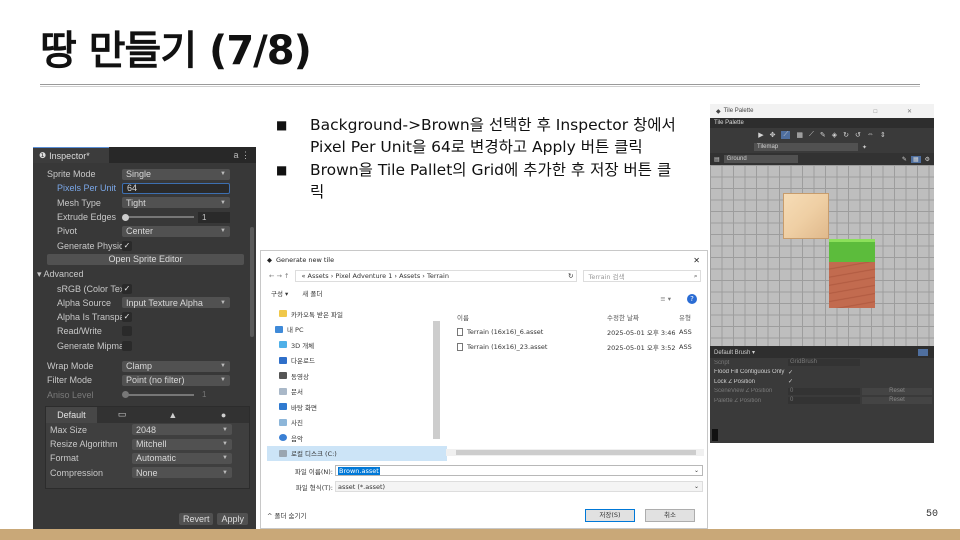 The height and width of the screenshot is (540, 960). Describe the element at coordinates (811, 135) in the screenshot. I see `picker-icon: ⟋` at that location.